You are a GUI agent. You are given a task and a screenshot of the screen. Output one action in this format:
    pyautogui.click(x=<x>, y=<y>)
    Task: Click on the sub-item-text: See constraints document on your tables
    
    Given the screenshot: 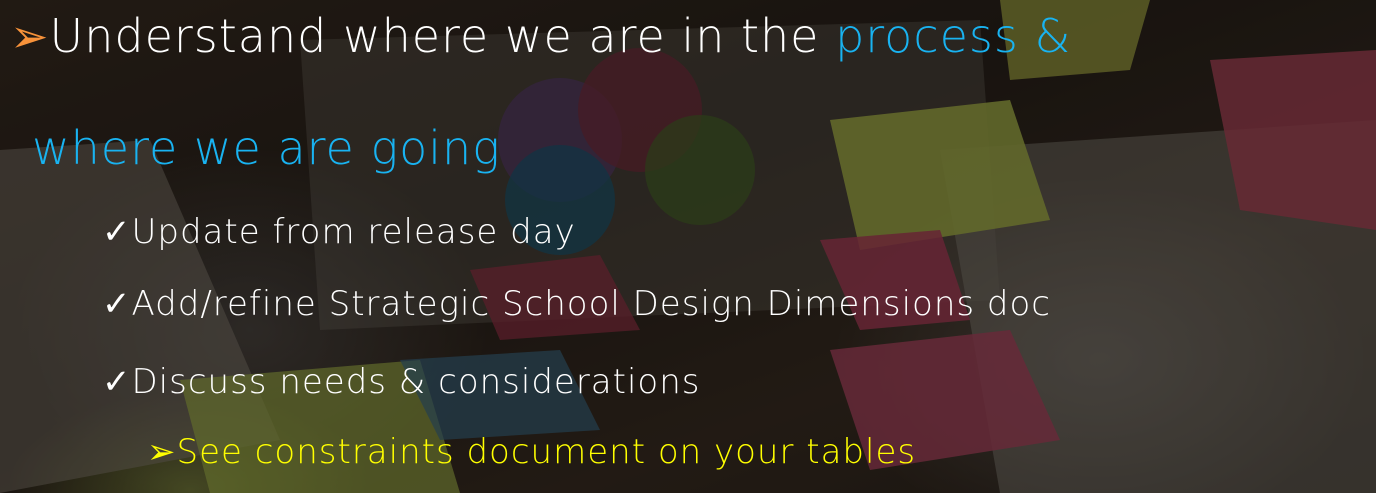 What is the action you would take?
    pyautogui.click(x=546, y=452)
    